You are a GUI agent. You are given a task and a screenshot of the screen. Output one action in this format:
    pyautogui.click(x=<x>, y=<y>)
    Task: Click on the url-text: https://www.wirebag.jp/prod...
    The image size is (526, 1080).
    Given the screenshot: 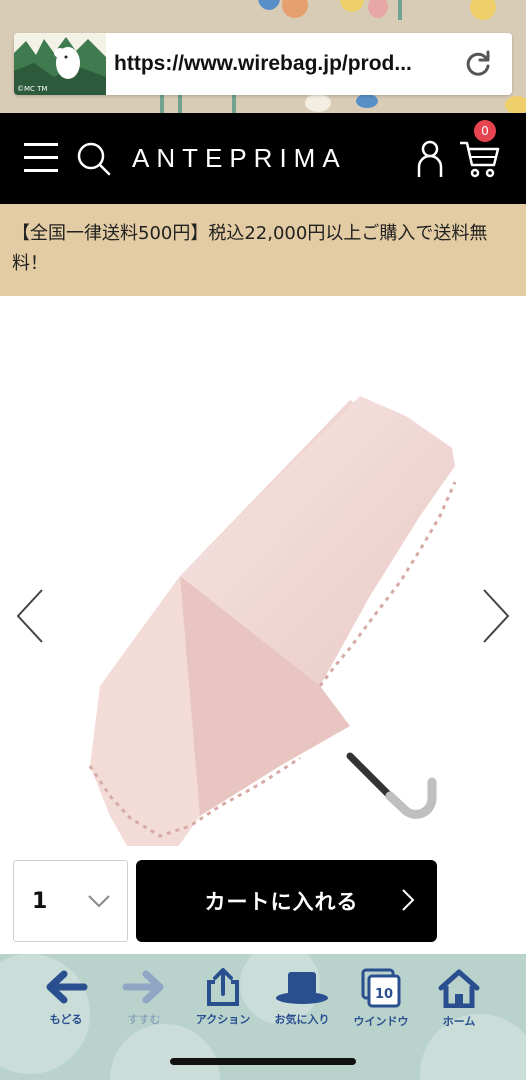 What is the action you would take?
    pyautogui.click(x=286, y=64)
    